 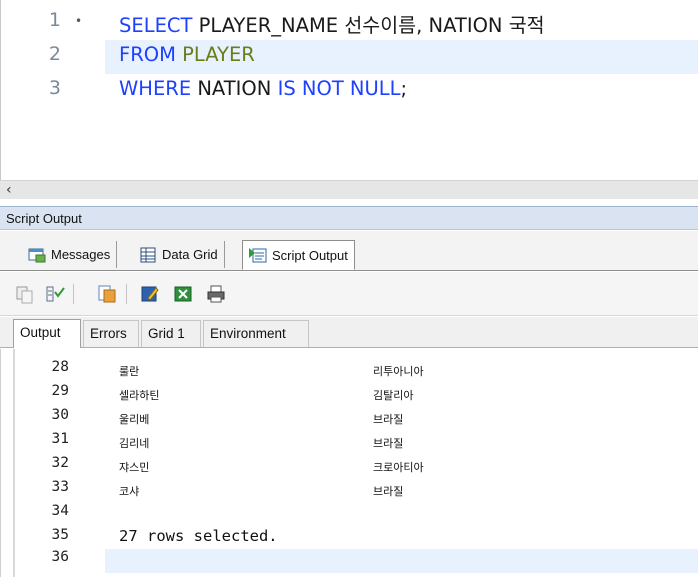 I want to click on line-number: 1, so click(x=54, y=20).